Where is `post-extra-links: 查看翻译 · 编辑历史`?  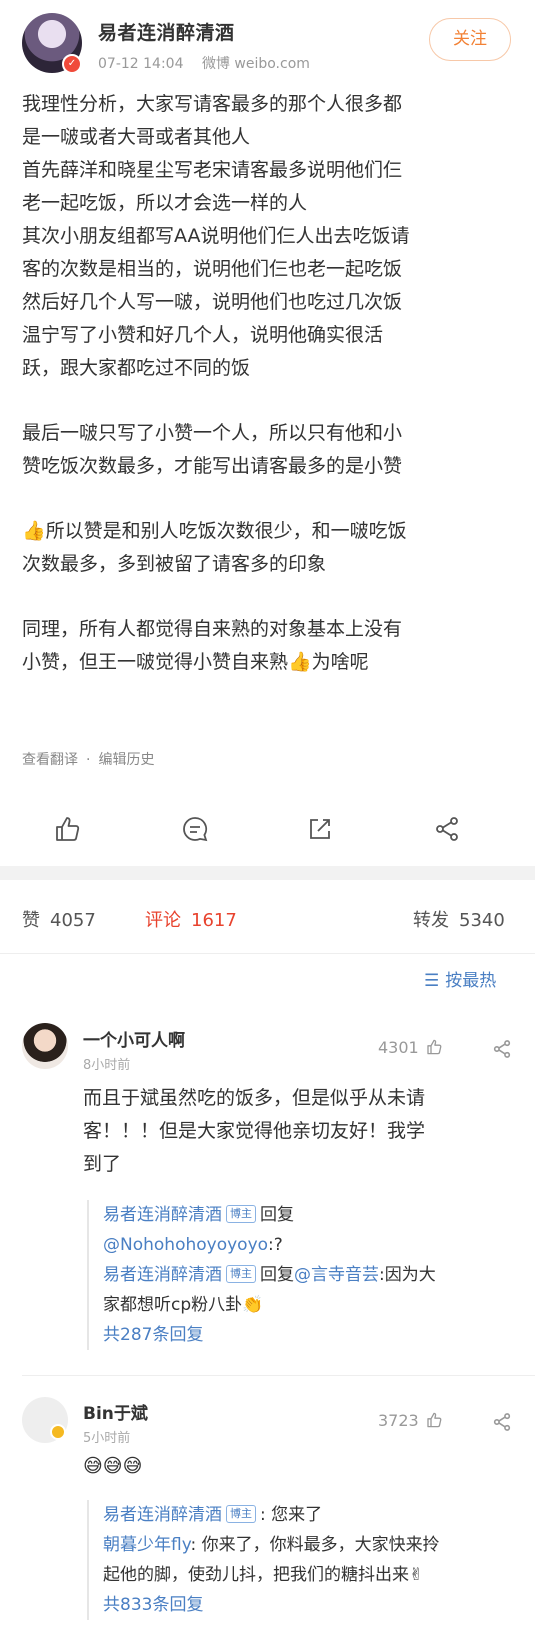
post-extra-links: 查看翻译 · 编辑历史 is located at coordinates (88, 759).